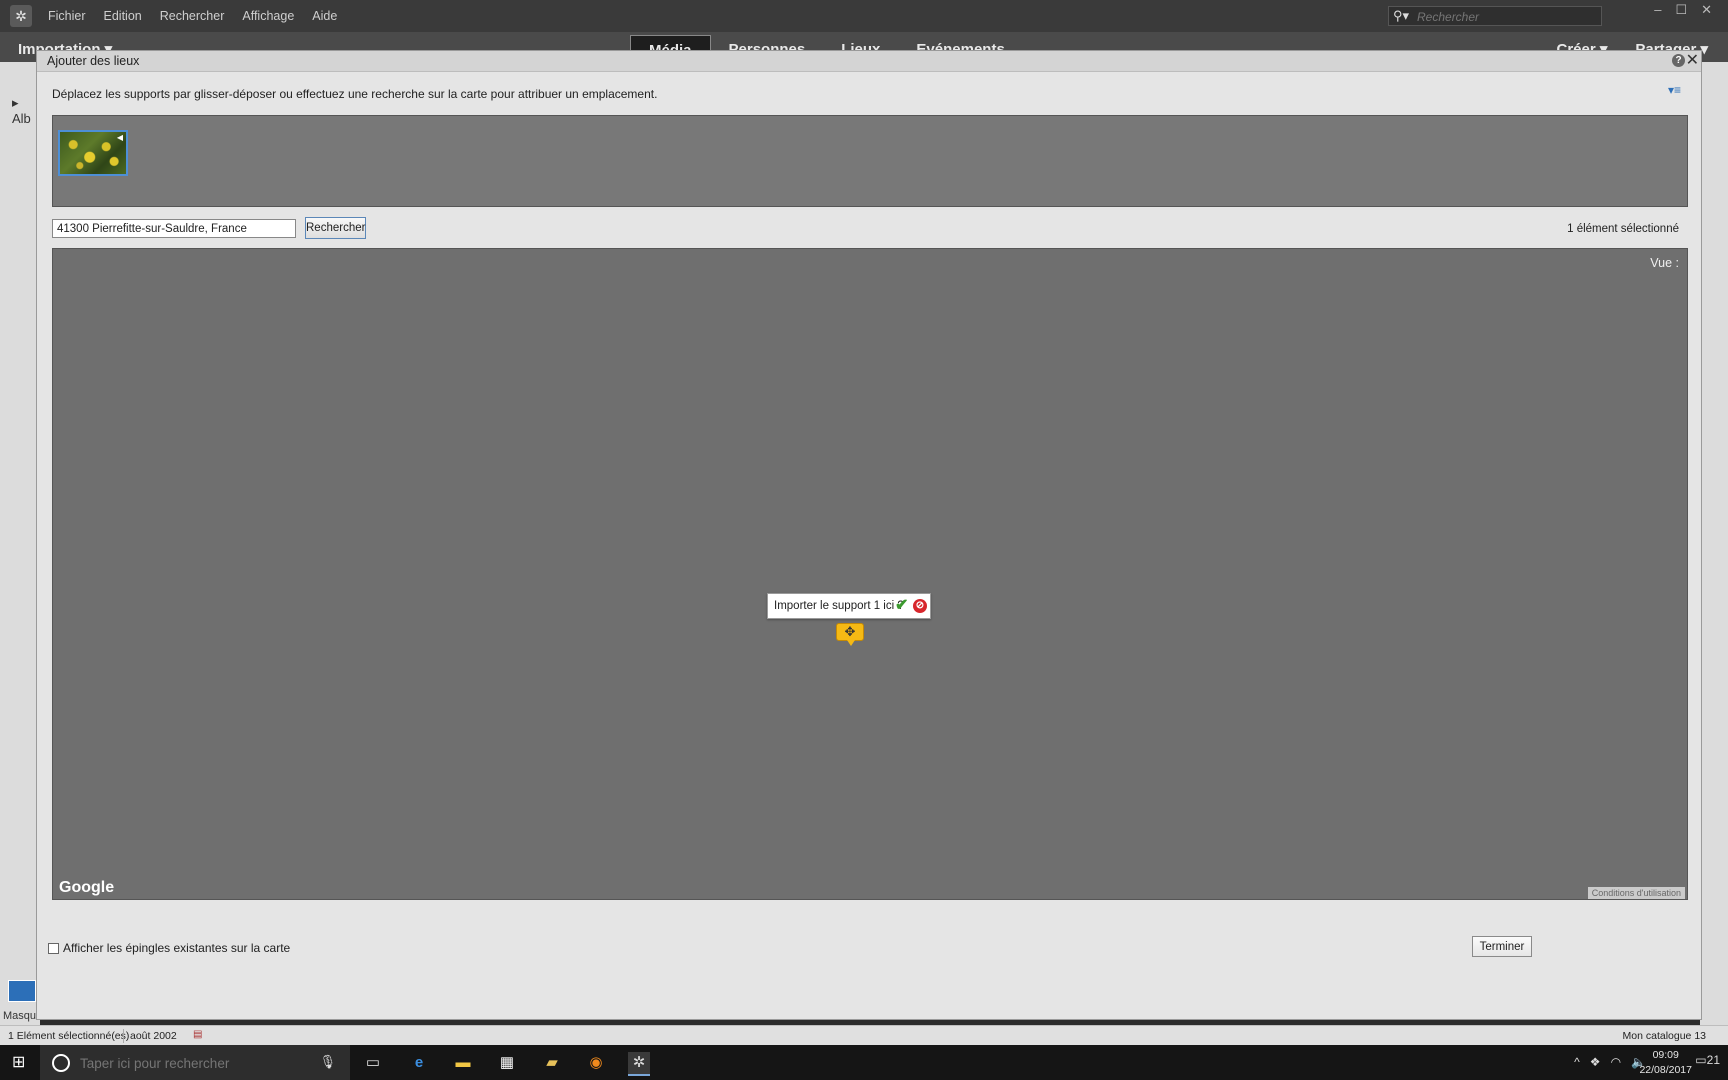 This screenshot has width=1728, height=1080. I want to click on system-tray: ^ ❖ ◠ 🔈, so click(1610, 1062).